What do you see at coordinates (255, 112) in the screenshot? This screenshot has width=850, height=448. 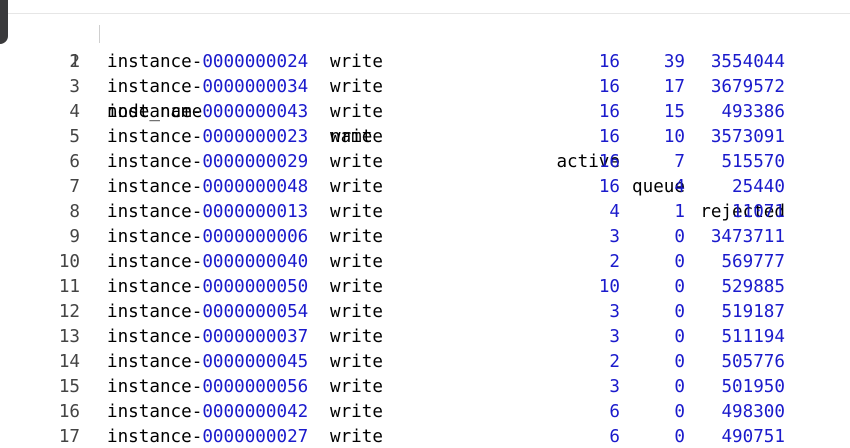 I see `node-name-id: 0000000043` at bounding box center [255, 112].